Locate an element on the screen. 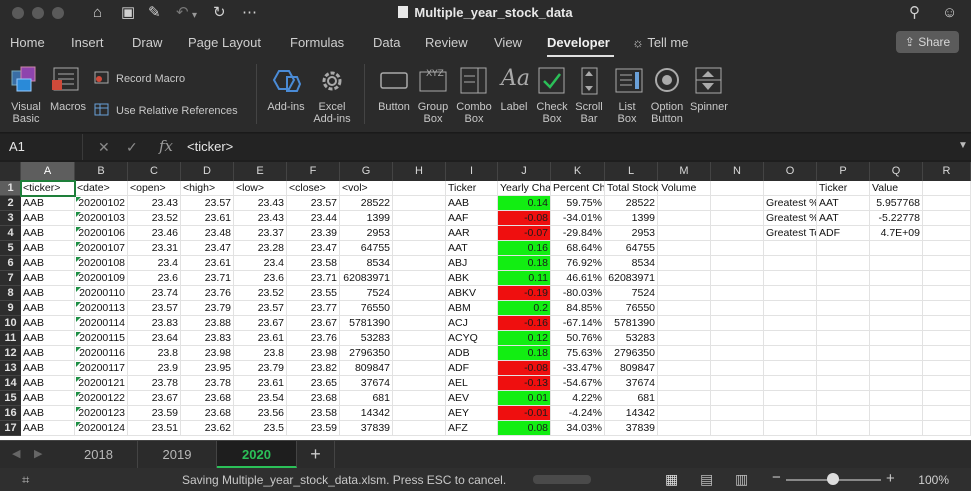 The width and height of the screenshot is (971, 491). macro-recording-icon: ⌗ is located at coordinates (25, 480).